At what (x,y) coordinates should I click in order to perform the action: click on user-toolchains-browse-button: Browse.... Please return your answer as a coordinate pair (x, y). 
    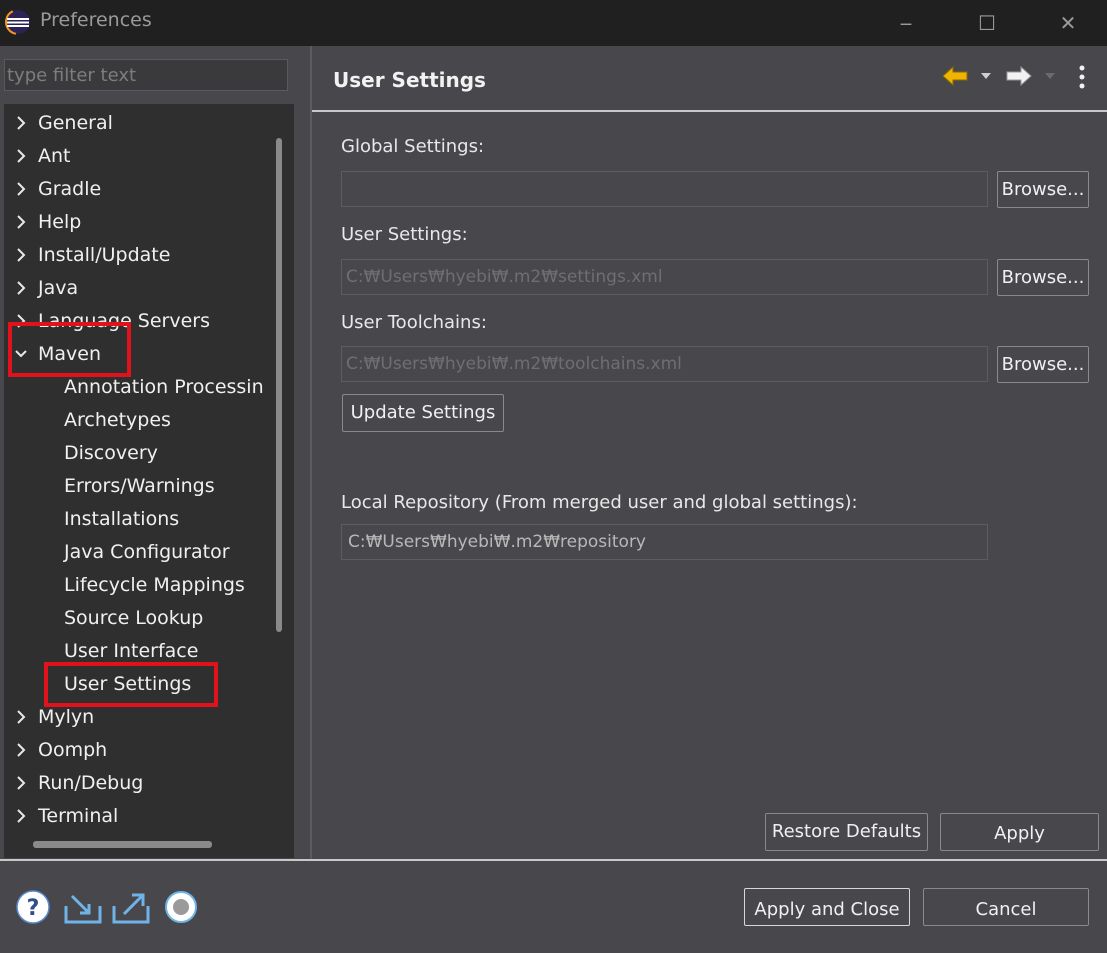
    Looking at the image, I should click on (1043, 364).